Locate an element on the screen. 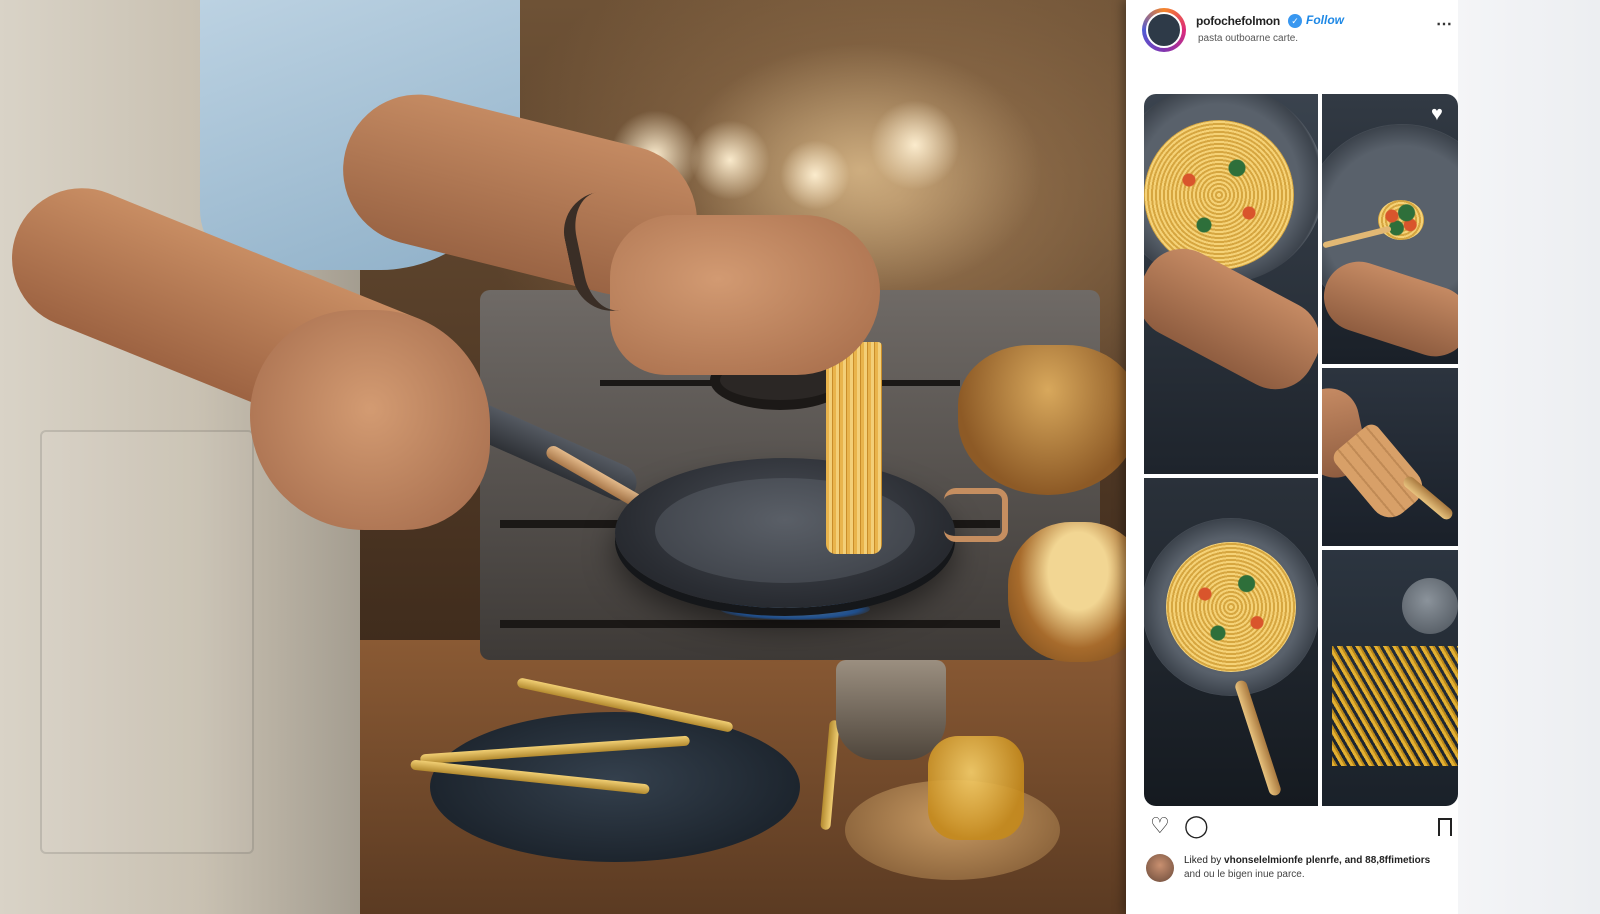  grid-tile-fork-pan is located at coordinates (1390, 229).